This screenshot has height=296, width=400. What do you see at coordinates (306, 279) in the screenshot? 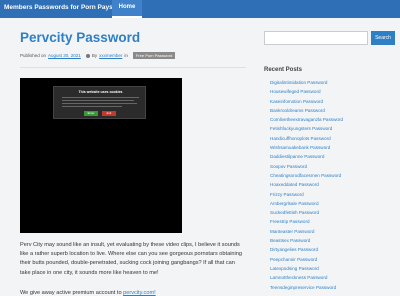
I see `recent-post-link: Lamnottheckness Password` at bounding box center [306, 279].